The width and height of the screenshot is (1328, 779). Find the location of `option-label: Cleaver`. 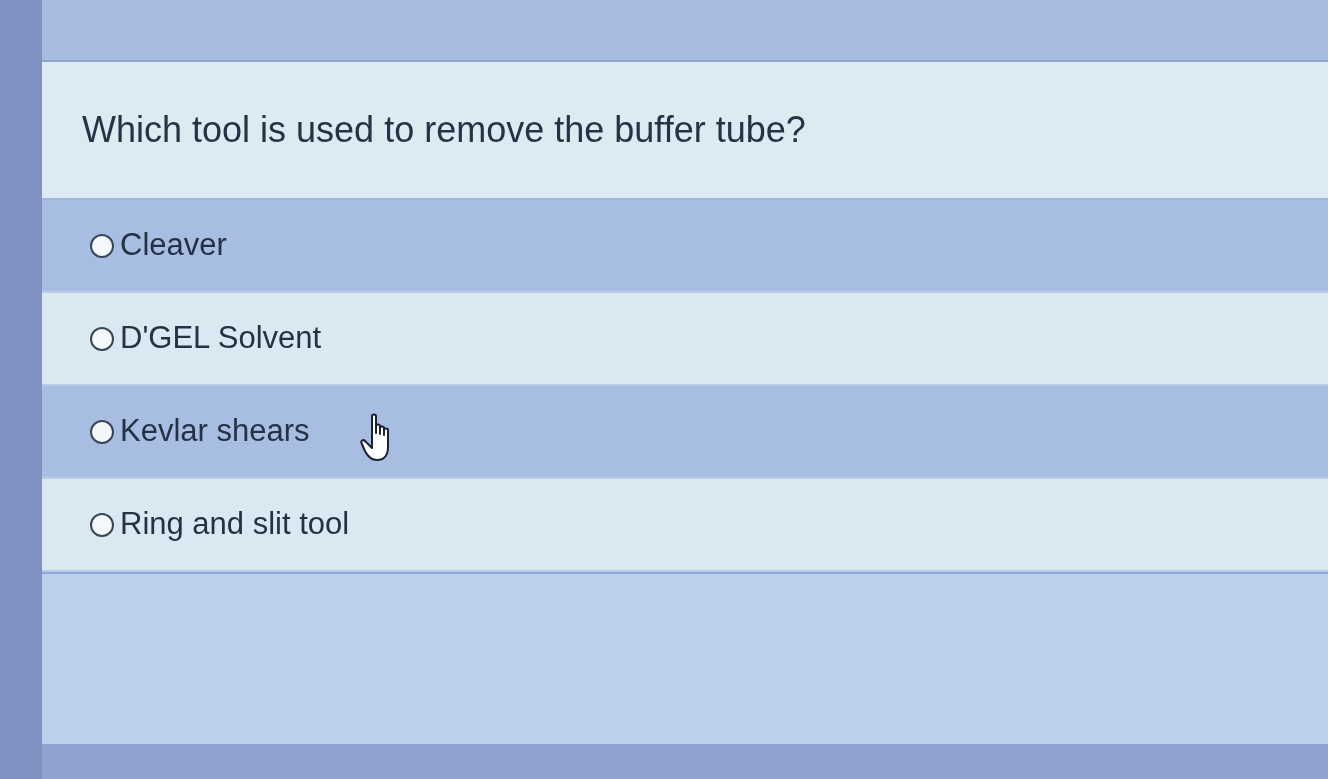

option-label: Cleaver is located at coordinates (173, 245).